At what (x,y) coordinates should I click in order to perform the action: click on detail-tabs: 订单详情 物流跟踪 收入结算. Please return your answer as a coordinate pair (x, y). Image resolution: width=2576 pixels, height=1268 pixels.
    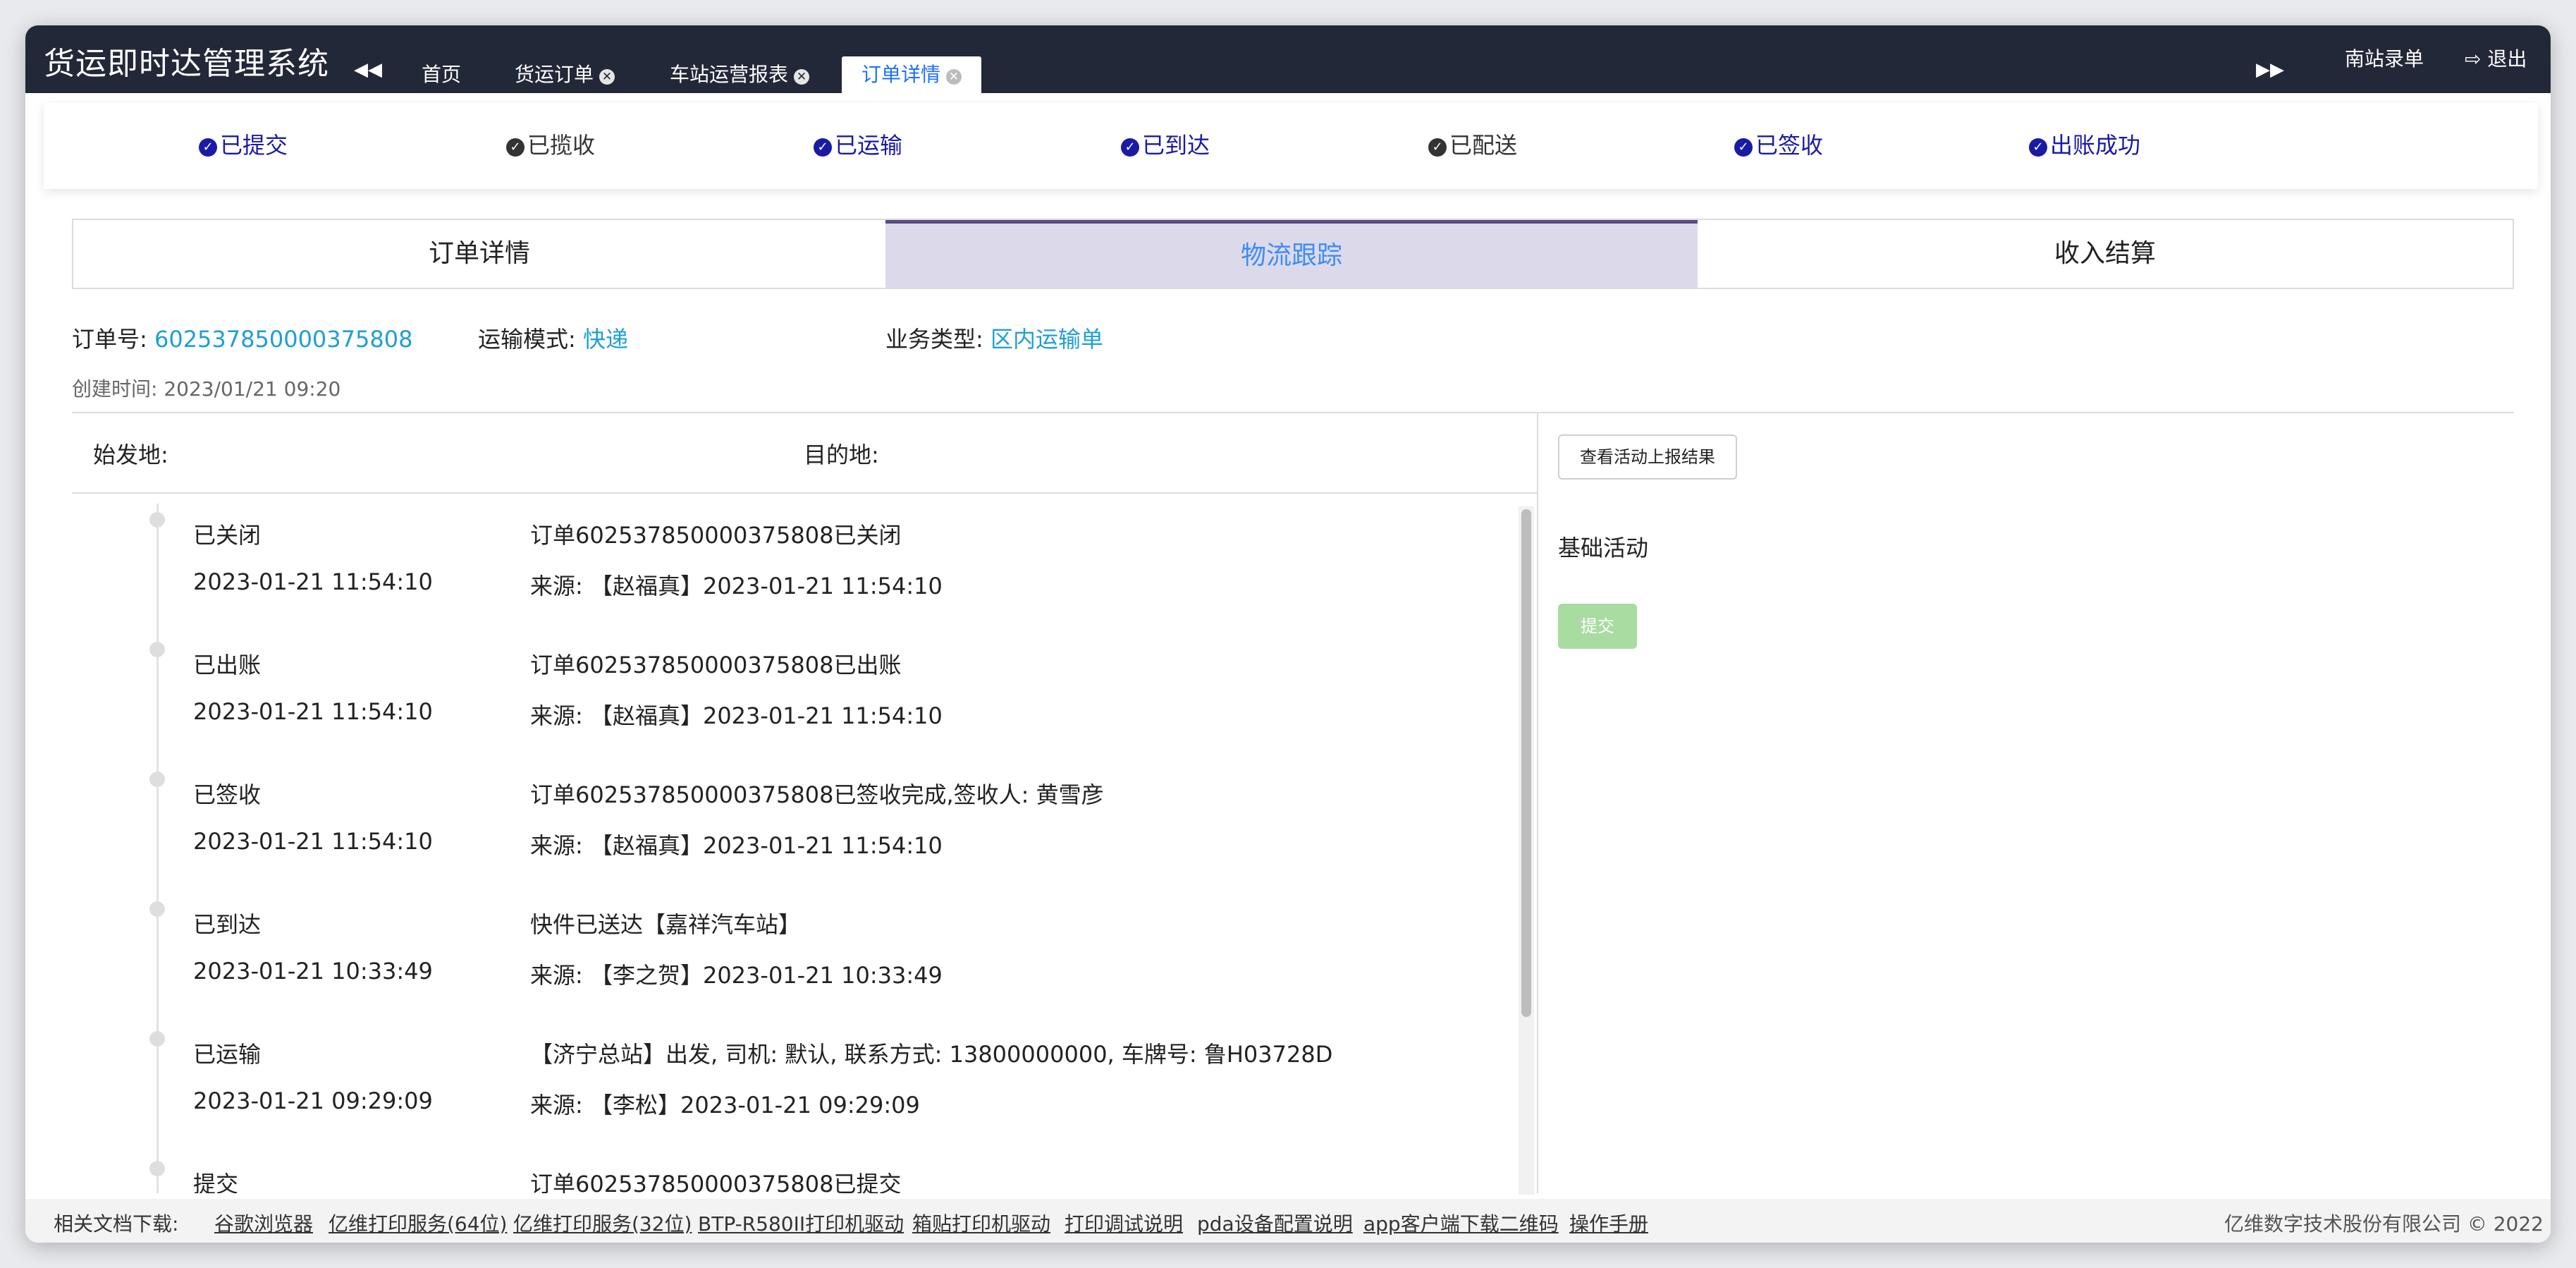
    Looking at the image, I should click on (1293, 254).